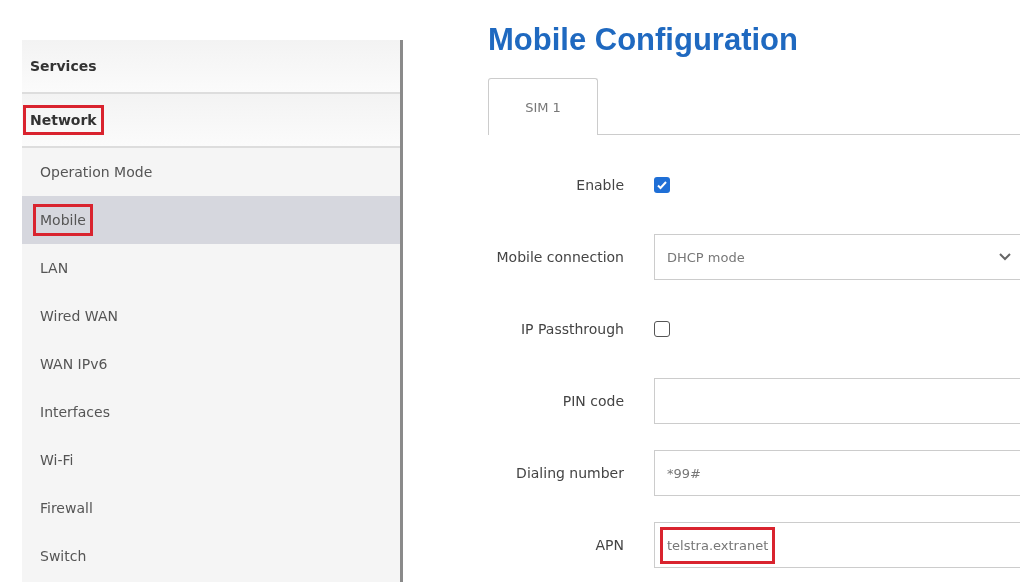  Describe the element at coordinates (837, 545) in the screenshot. I see `input-field: telstra.extranet` at that location.